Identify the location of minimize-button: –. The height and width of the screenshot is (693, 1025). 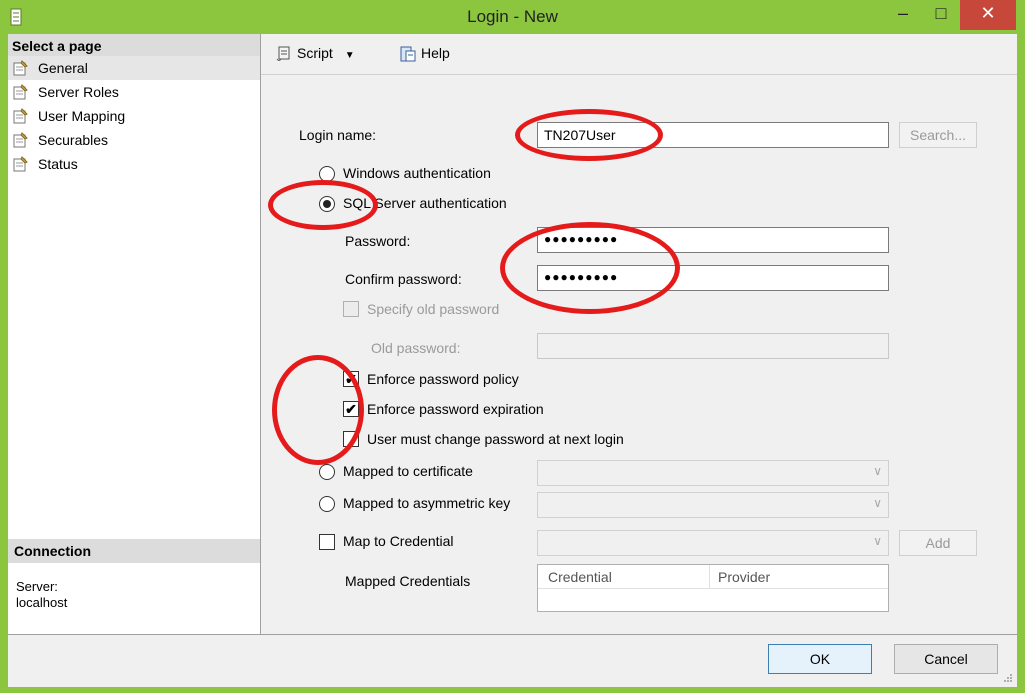
(903, 15).